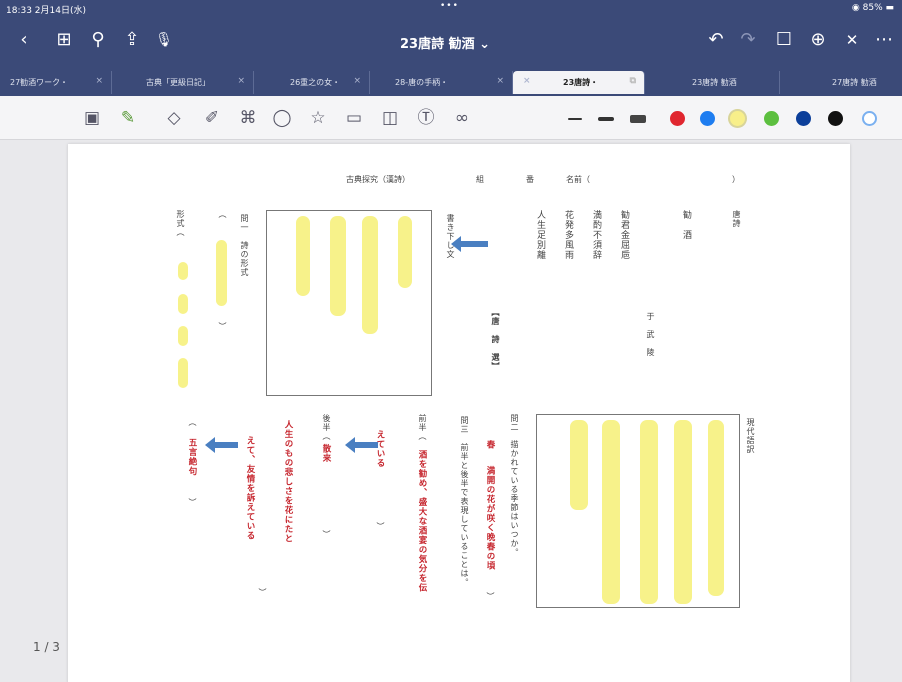  What do you see at coordinates (325, 82) in the screenshot?
I see `tab-2: 26重之の女・ ×` at bounding box center [325, 82].